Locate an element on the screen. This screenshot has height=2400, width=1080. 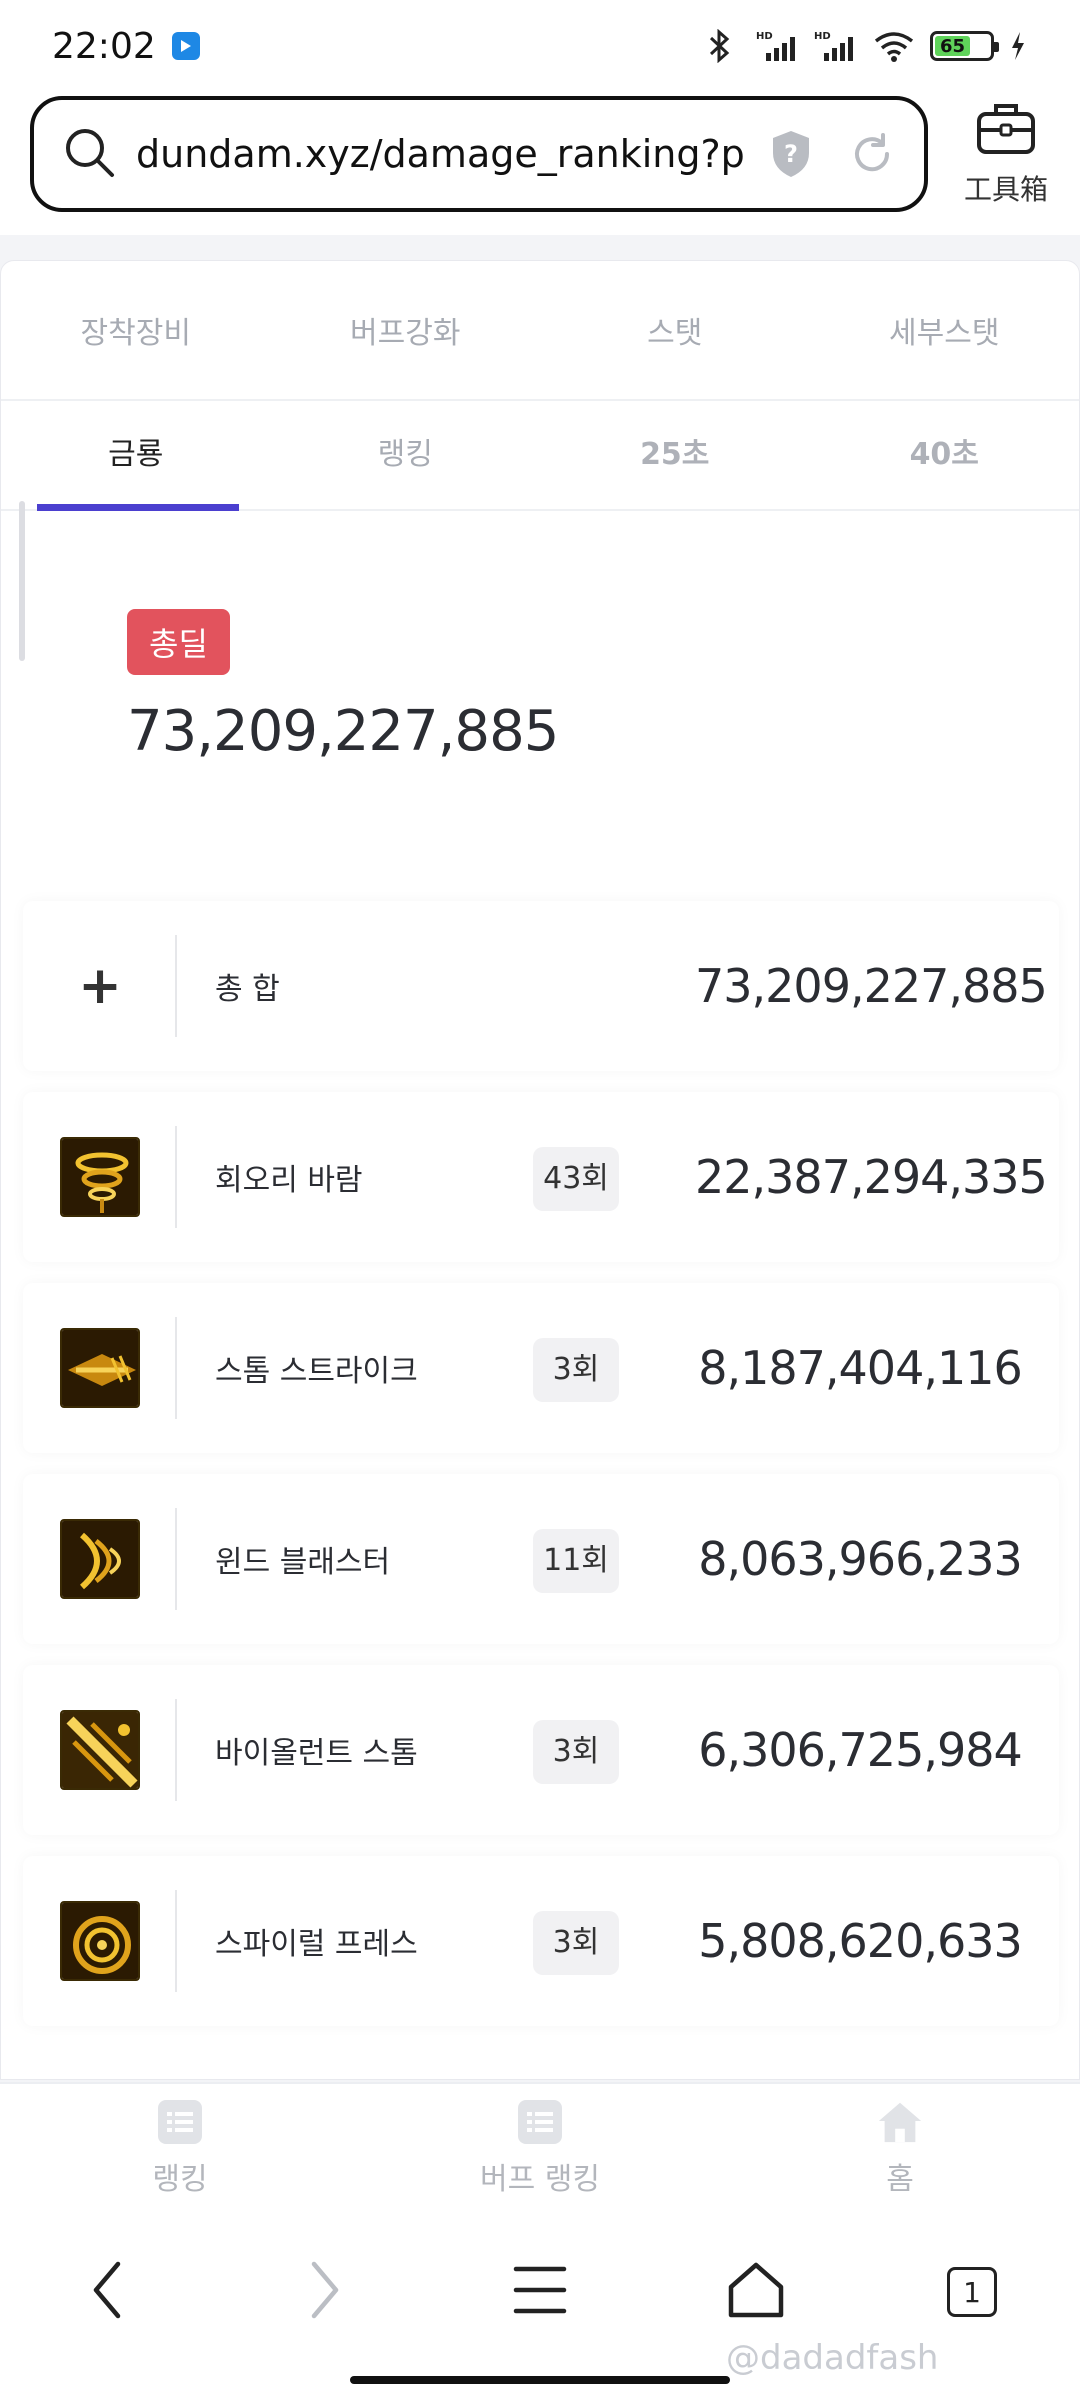
status-bar: 22:02 HD HD 65 is located at coordinates (540, 46).